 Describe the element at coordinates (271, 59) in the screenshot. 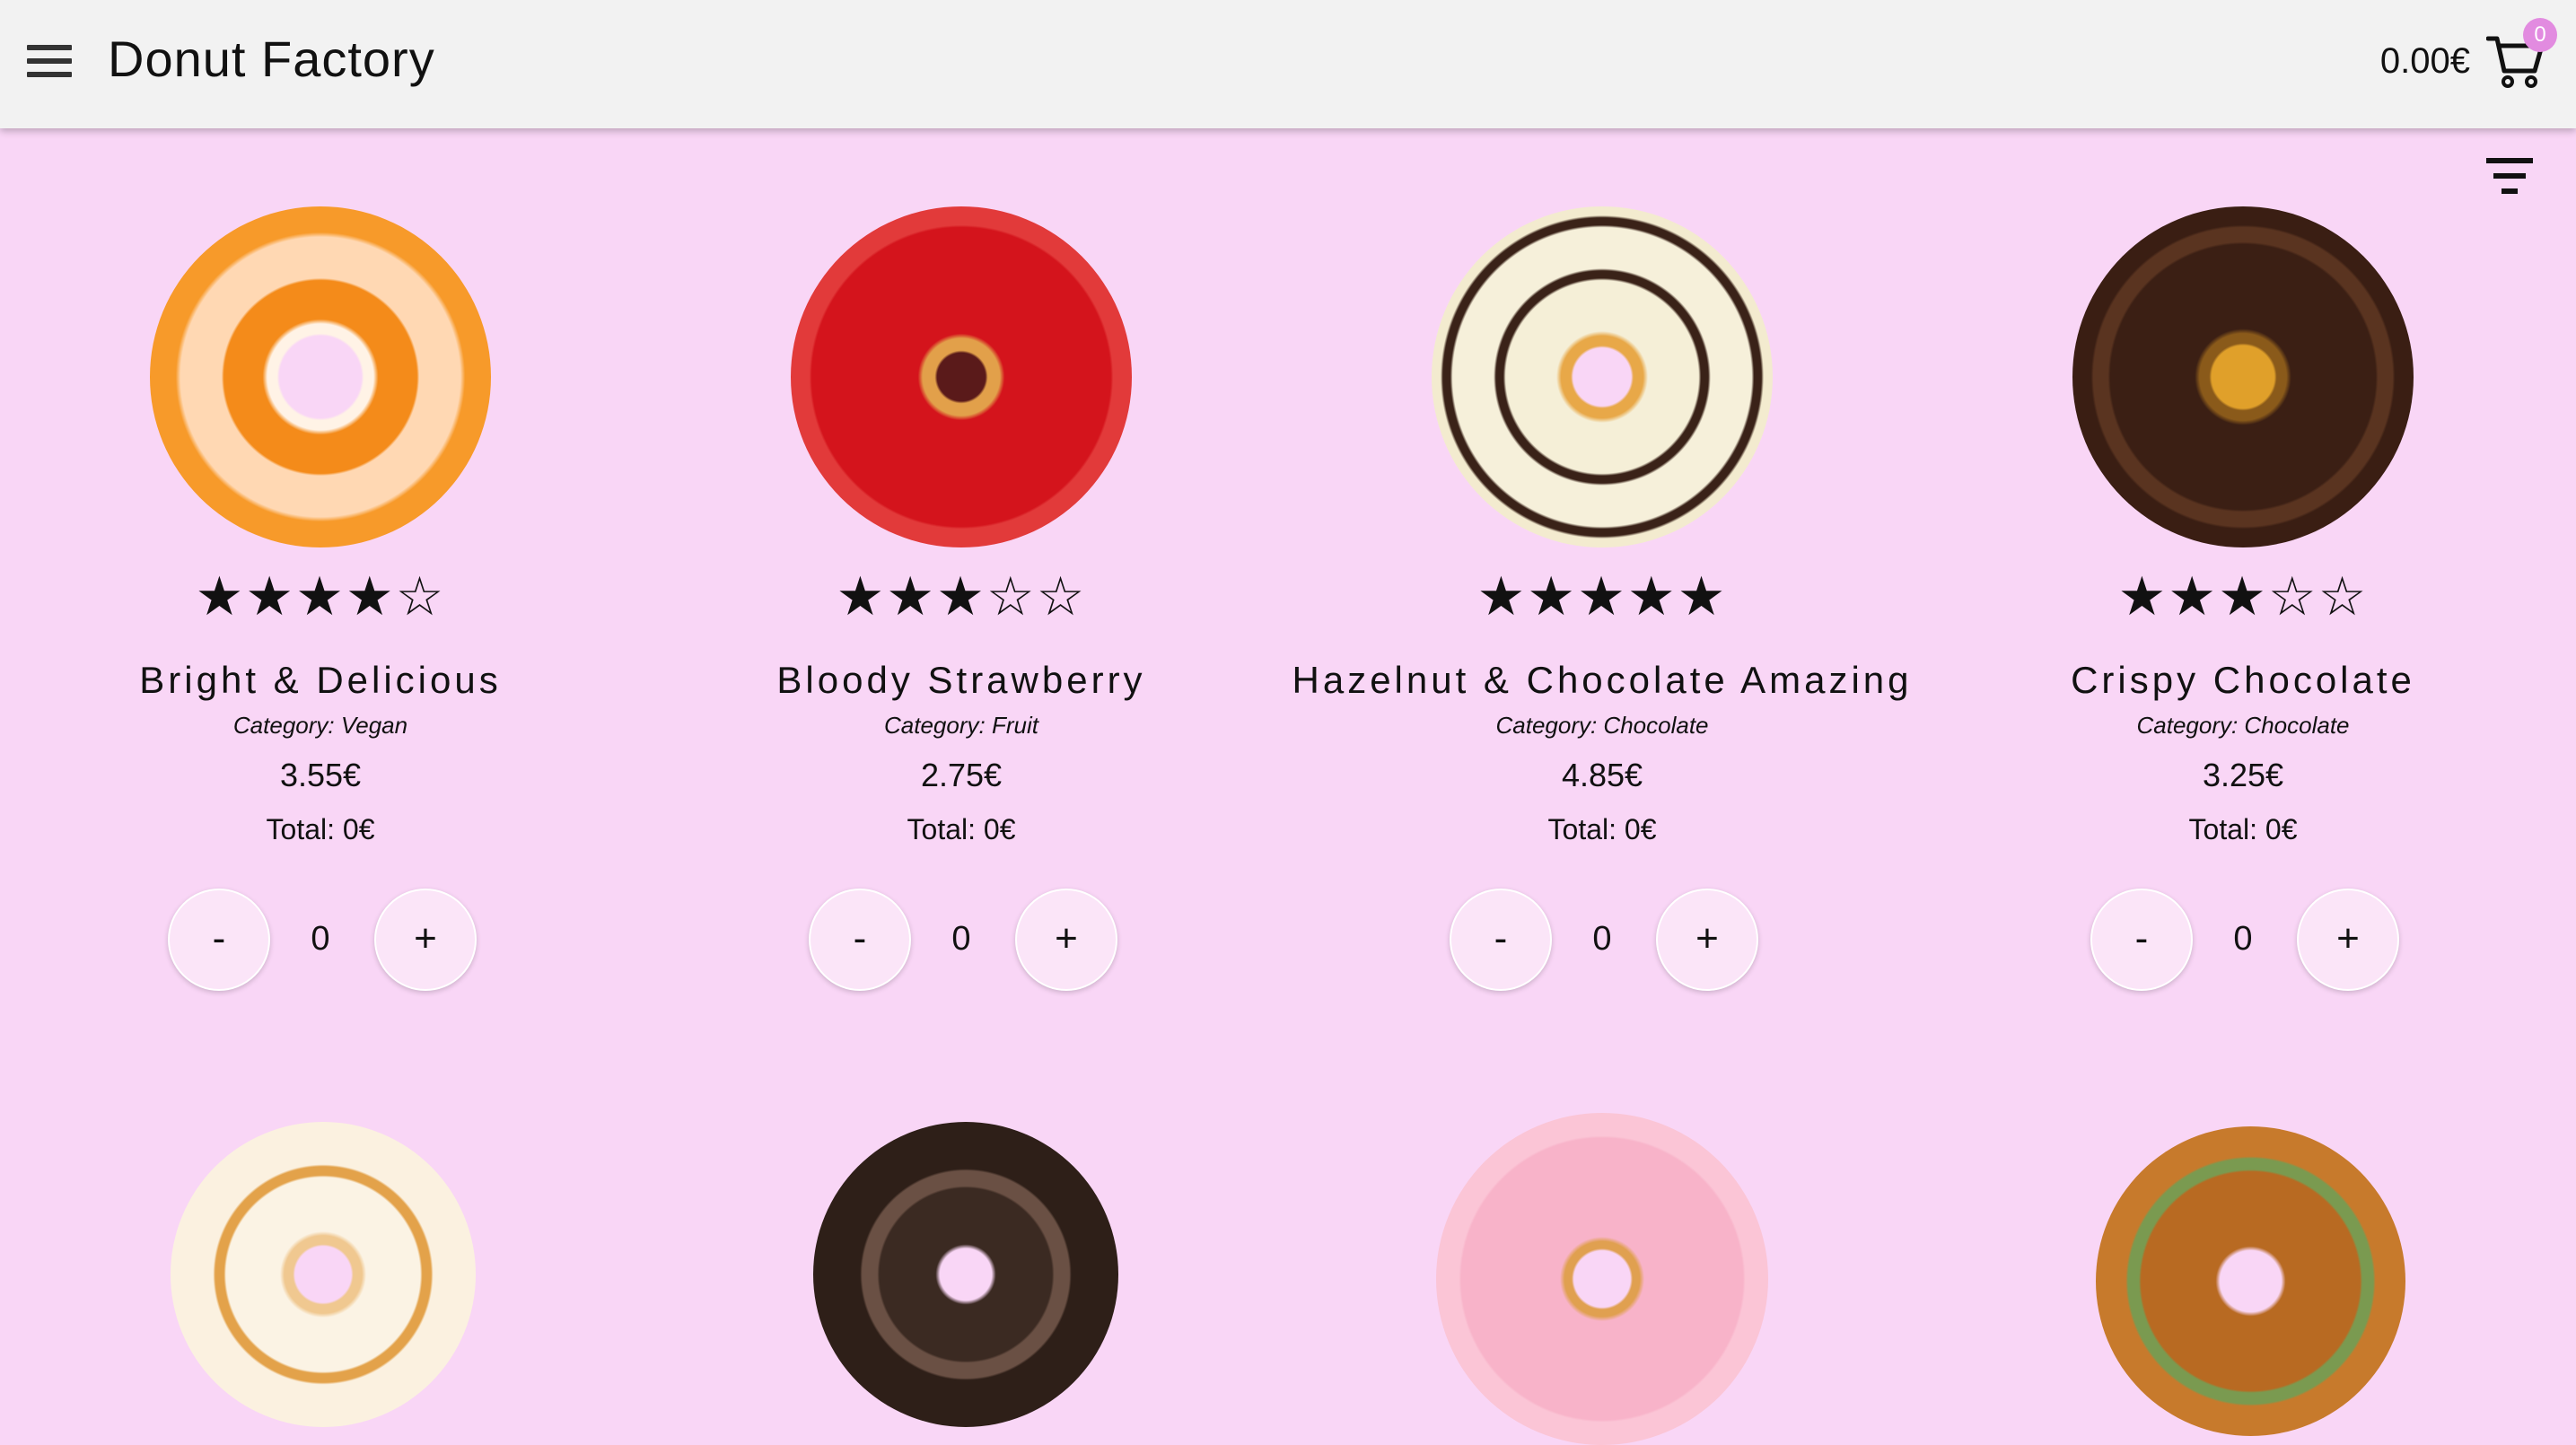

I see `app-title: Donut Factory` at that location.